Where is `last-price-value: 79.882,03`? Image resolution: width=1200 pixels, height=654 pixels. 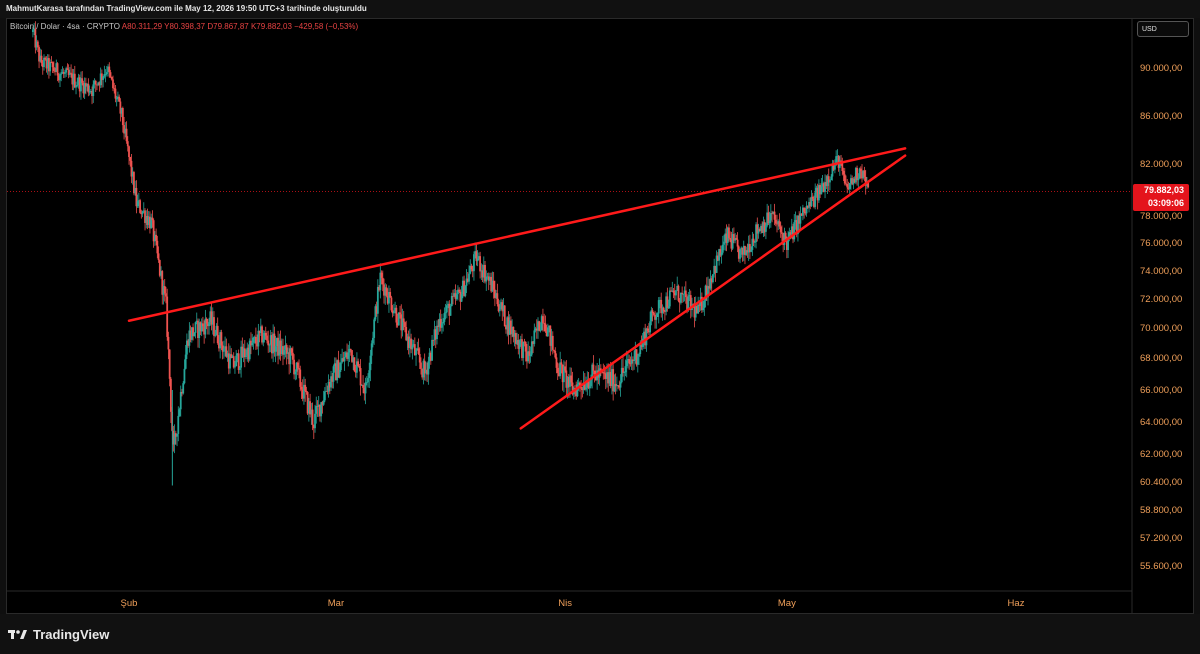 last-price-value: 79.882,03 is located at coordinates (1163, 189).